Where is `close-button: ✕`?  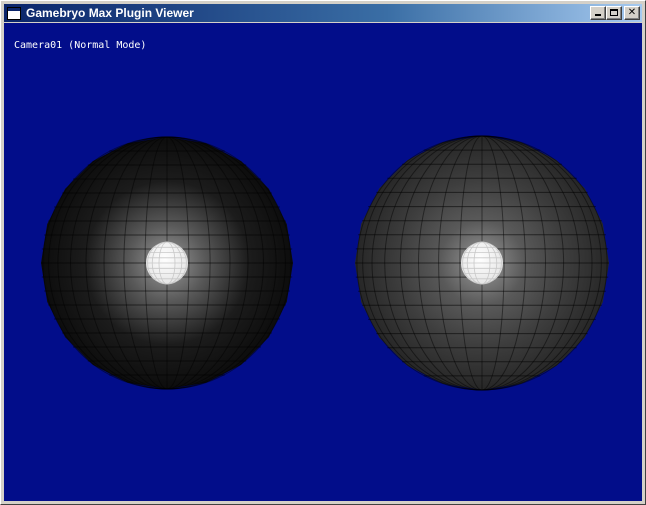 close-button: ✕ is located at coordinates (632, 13).